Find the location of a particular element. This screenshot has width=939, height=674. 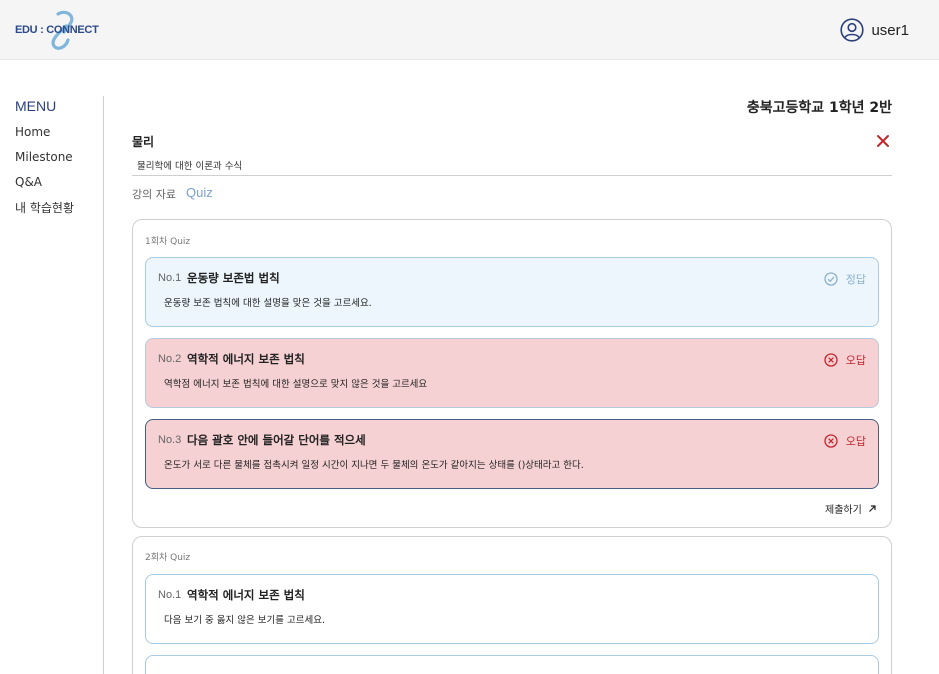

divider is located at coordinates (512, 175).